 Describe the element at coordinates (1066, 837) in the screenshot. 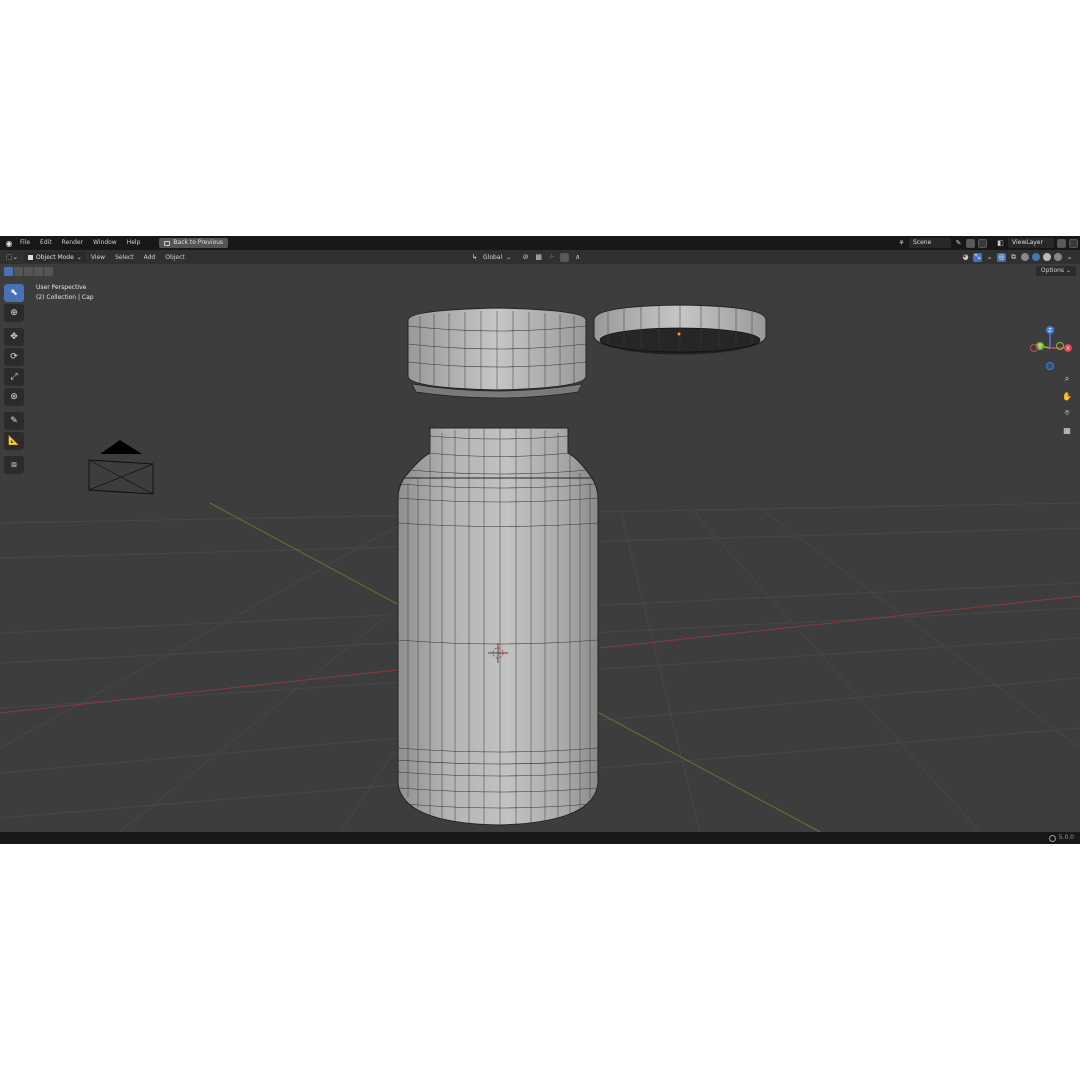

I see `version-label: 5.0.0` at that location.